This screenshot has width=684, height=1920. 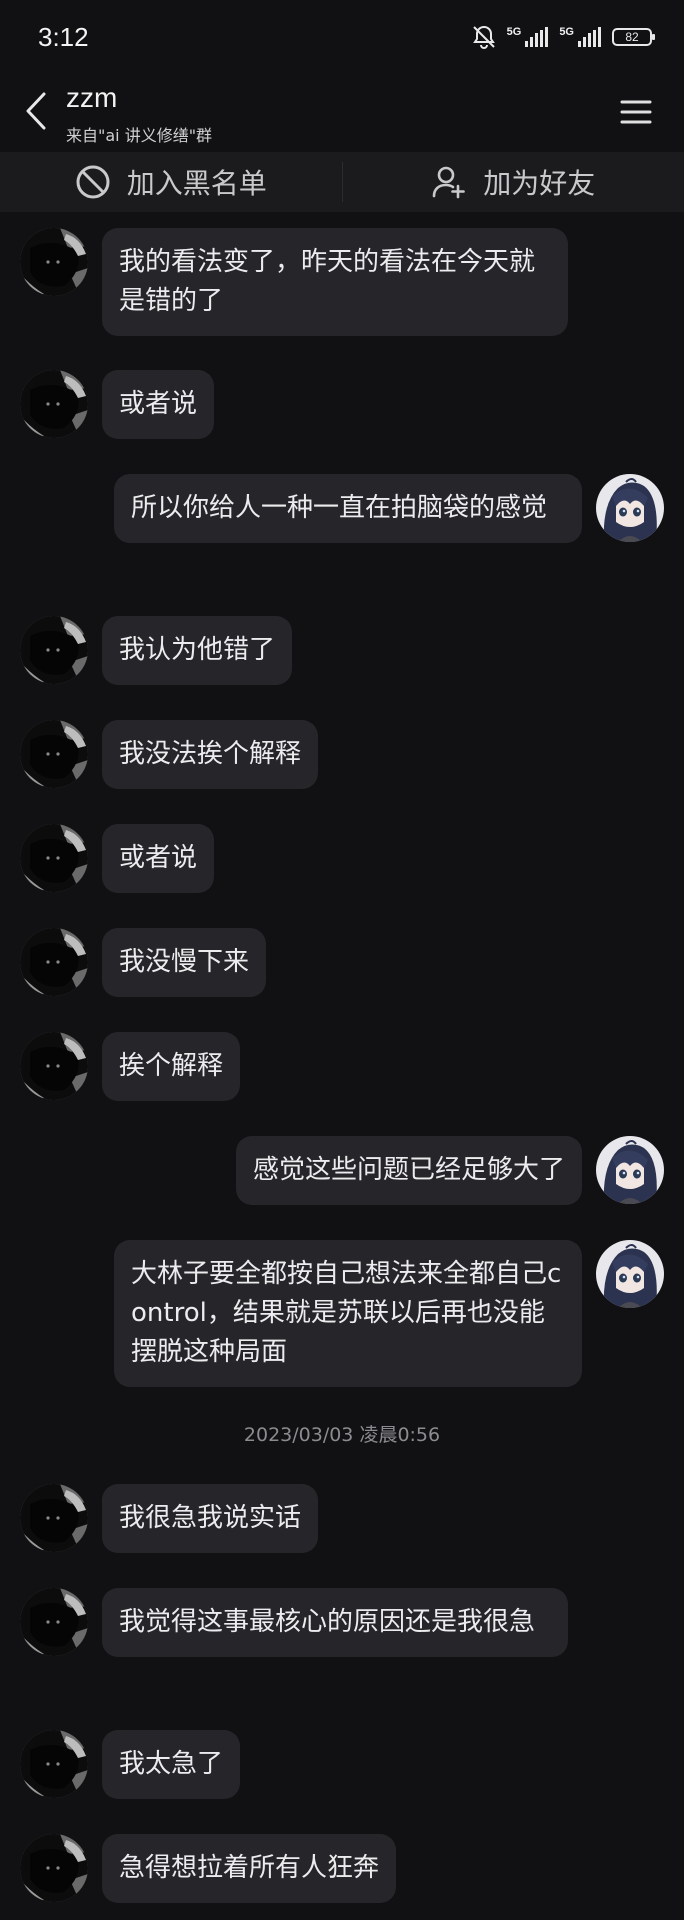 I want to click on status-bar: 3:12 5G 5G 82, so click(x=342, y=36).